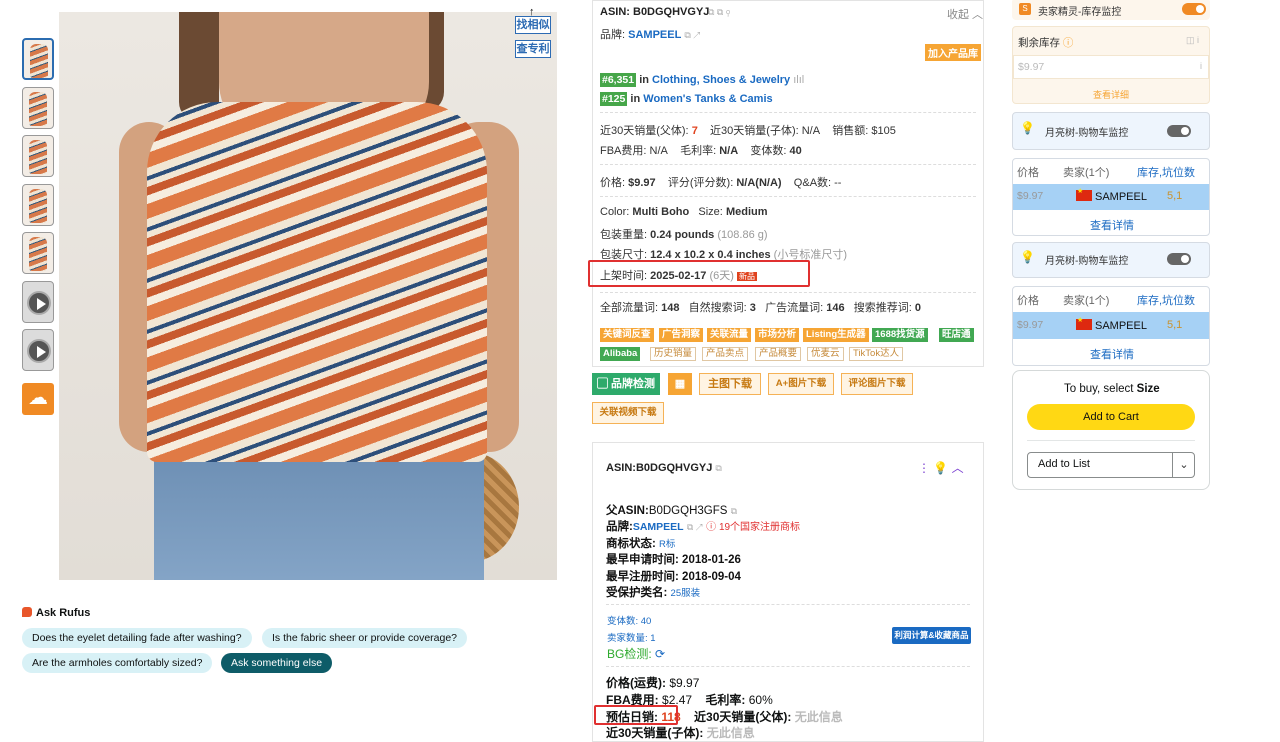 Image resolution: width=1280 pixels, height=742 pixels. I want to click on rufus-title-text: Ask Rufus, so click(63, 613).